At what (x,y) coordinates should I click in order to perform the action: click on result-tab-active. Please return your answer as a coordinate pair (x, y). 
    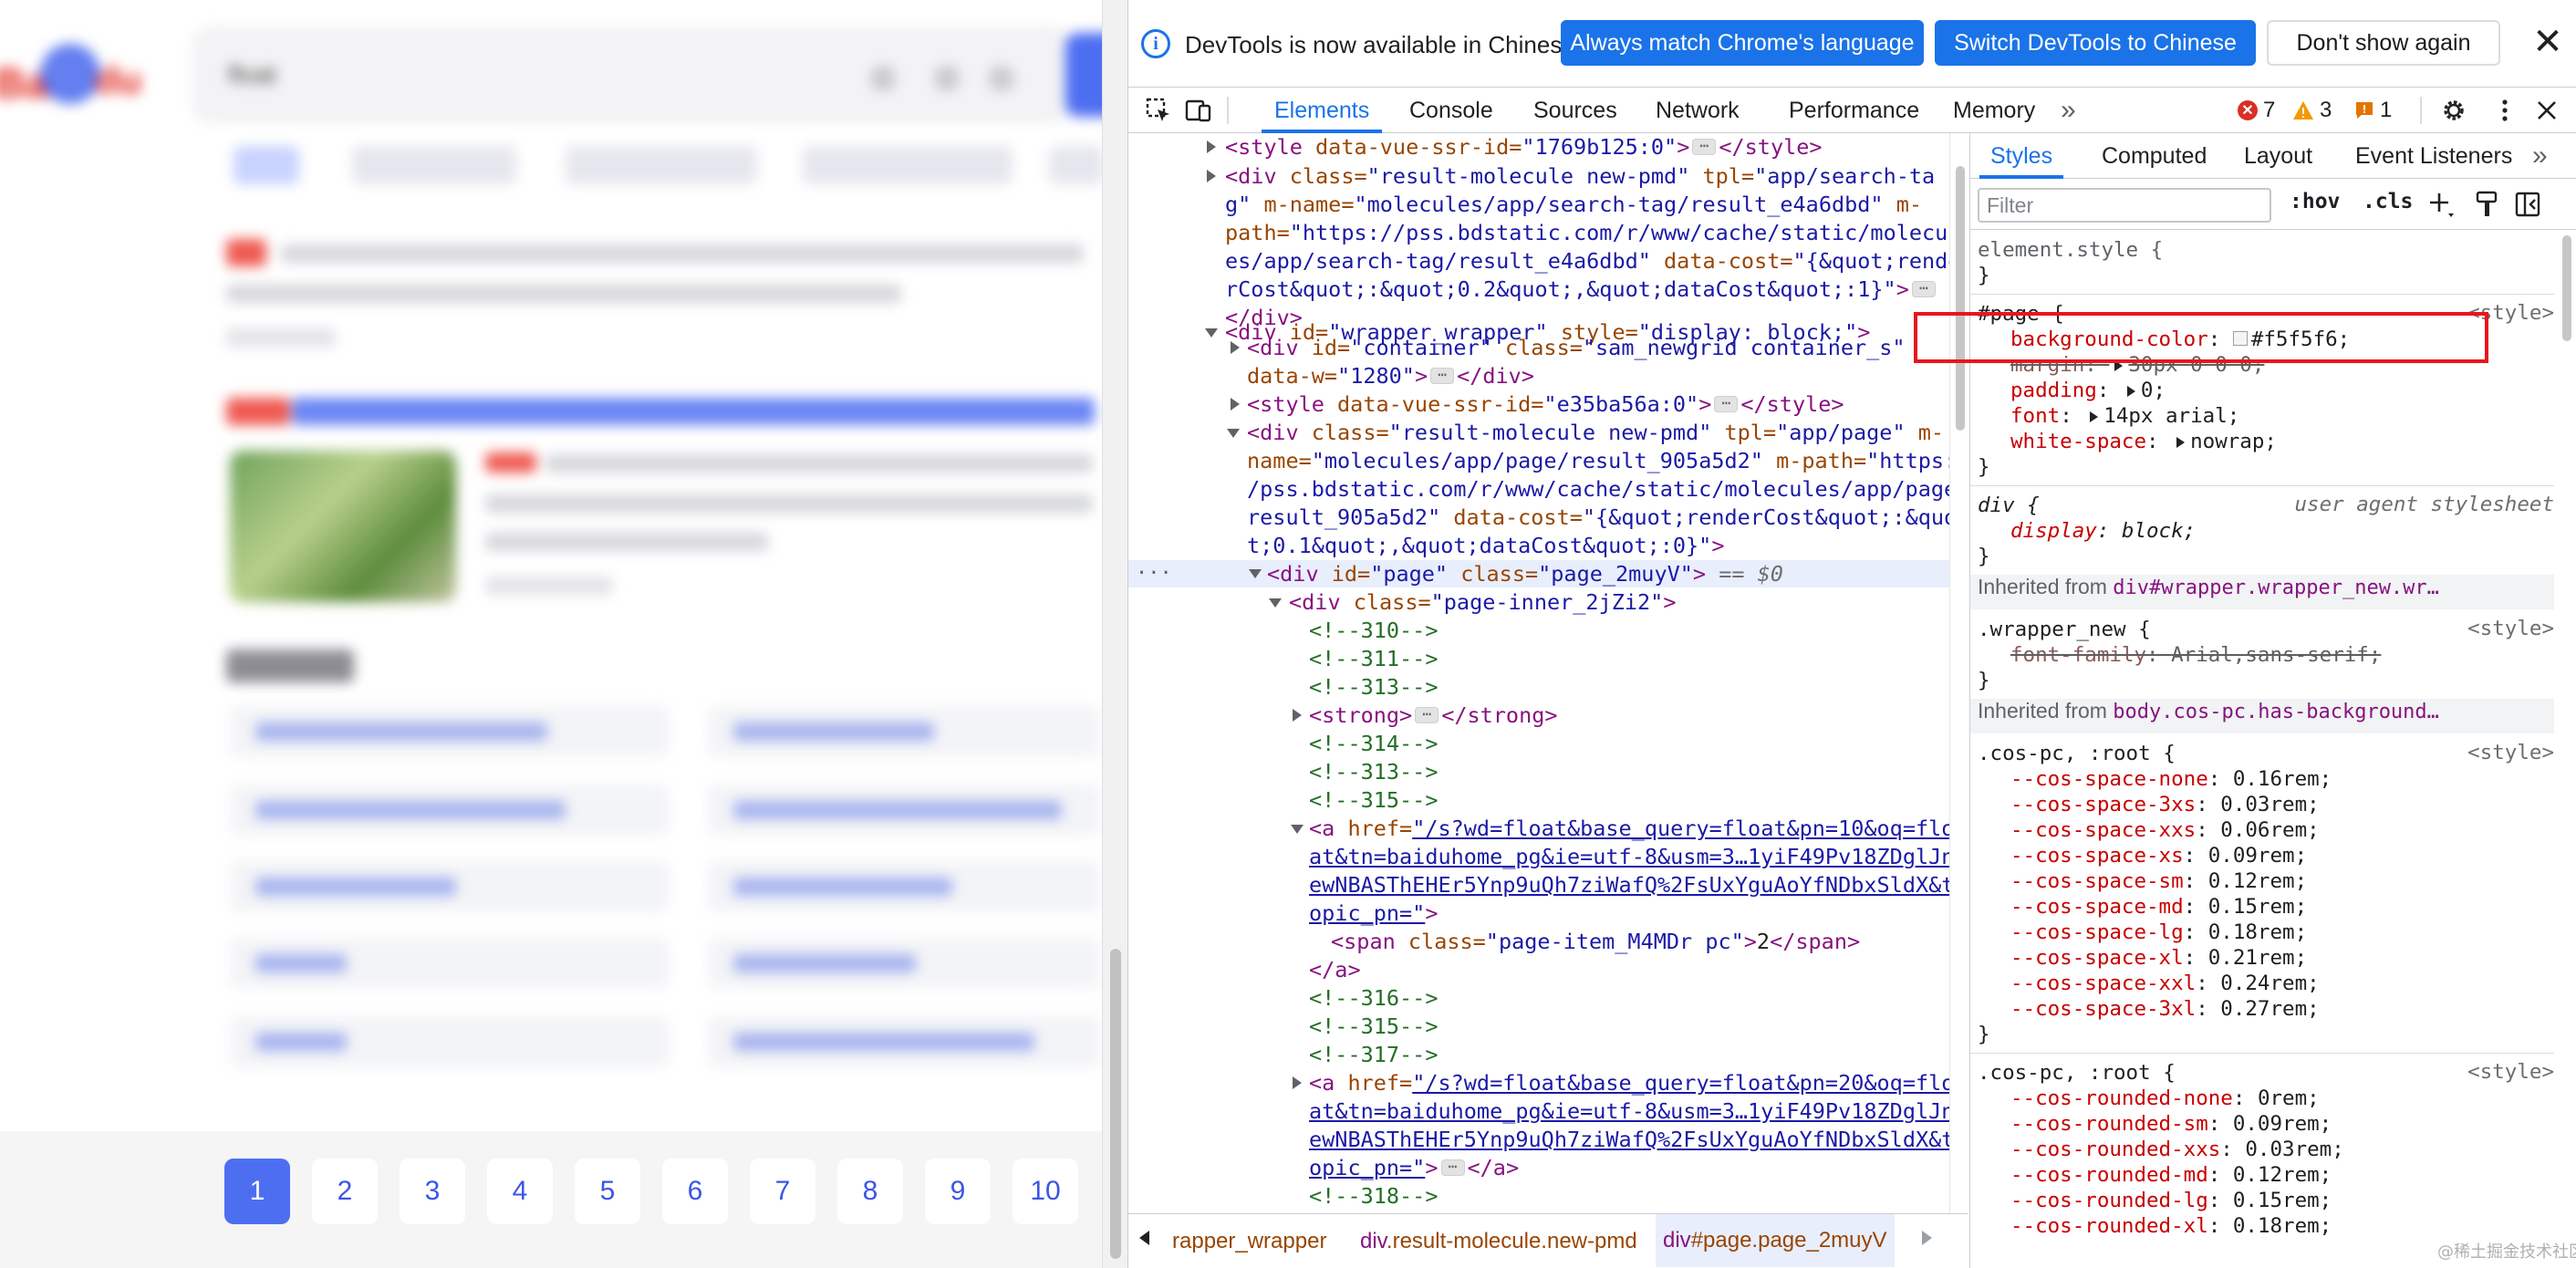
    Looking at the image, I should click on (266, 165).